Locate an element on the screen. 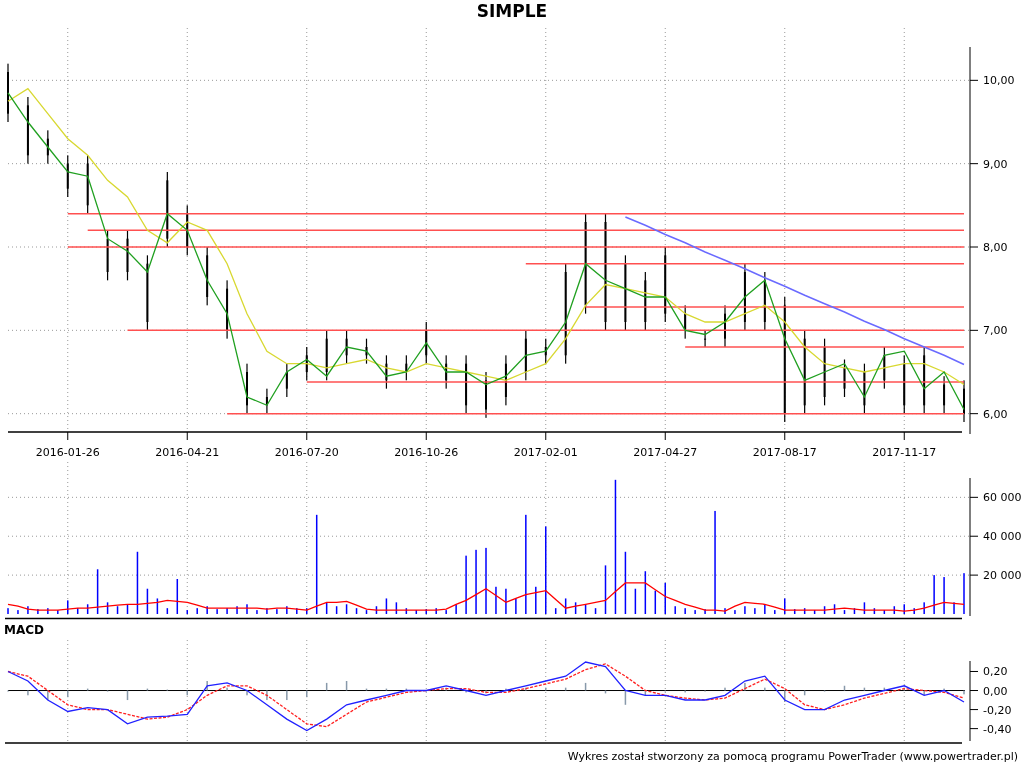 Image resolution: width=1024 pixels, height=768 pixels. credit-text: Wykres został stworzony za pomocą programu PowerTrader (www.powertrader.pl) is located at coordinates (792, 756).